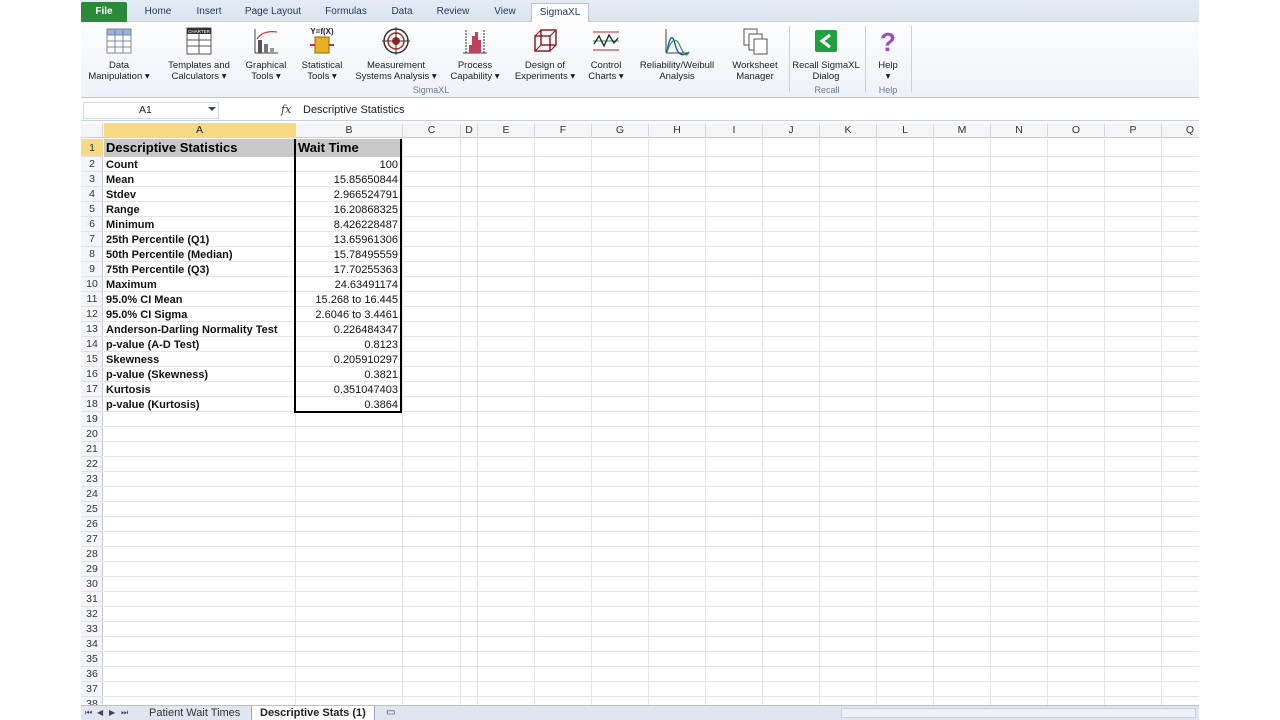 The image size is (1280, 720). I want to click on fx-icon: fx, so click(286, 109).